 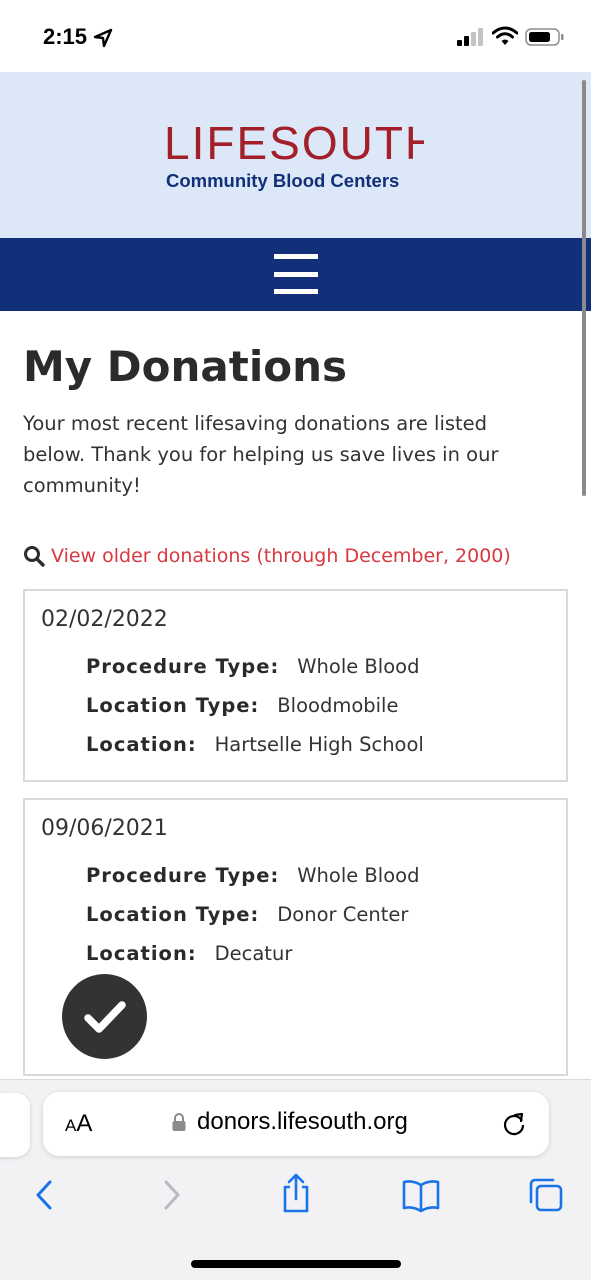 I want to click on url-display: donors.lifesouth.org, so click(x=289, y=1122).